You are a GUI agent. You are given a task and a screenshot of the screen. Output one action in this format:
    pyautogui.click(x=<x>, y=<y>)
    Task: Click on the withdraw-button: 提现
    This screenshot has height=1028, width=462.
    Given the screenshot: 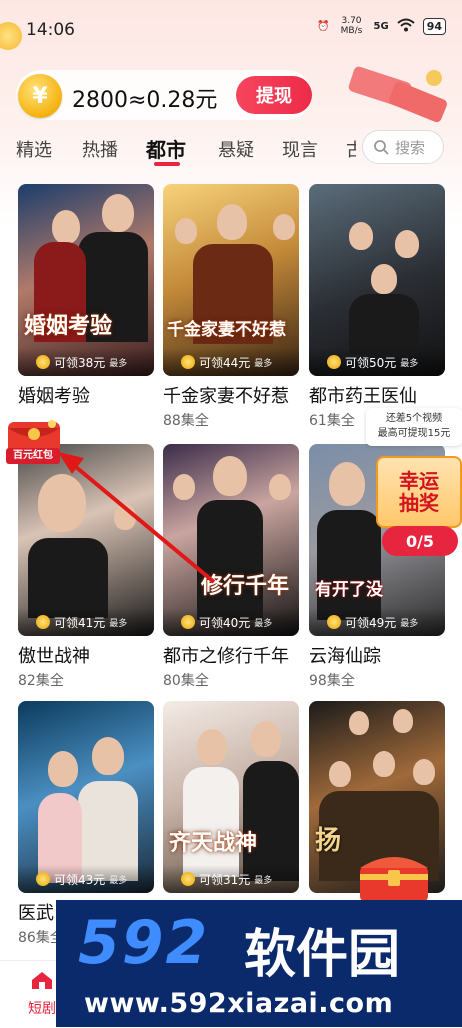 What is the action you would take?
    pyautogui.click(x=274, y=95)
    